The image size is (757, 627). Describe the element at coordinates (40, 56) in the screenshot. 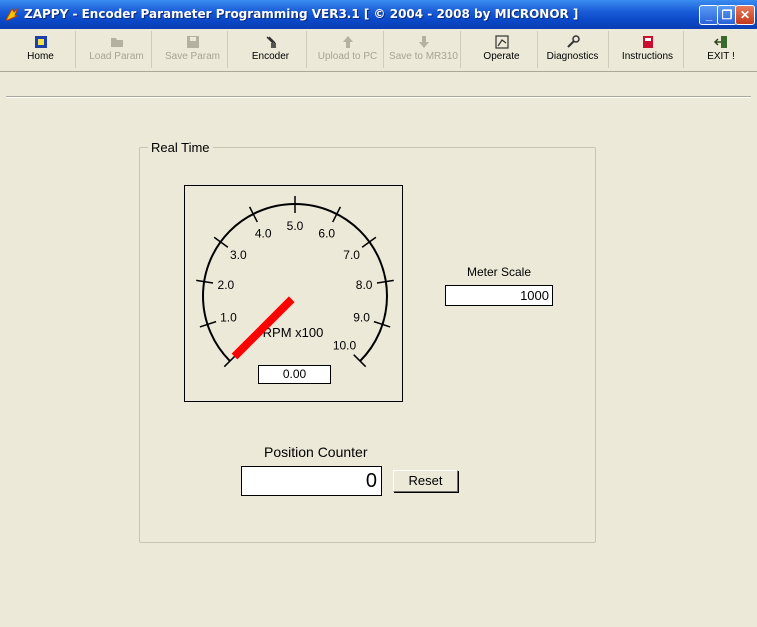

I see `home-label: Home` at that location.